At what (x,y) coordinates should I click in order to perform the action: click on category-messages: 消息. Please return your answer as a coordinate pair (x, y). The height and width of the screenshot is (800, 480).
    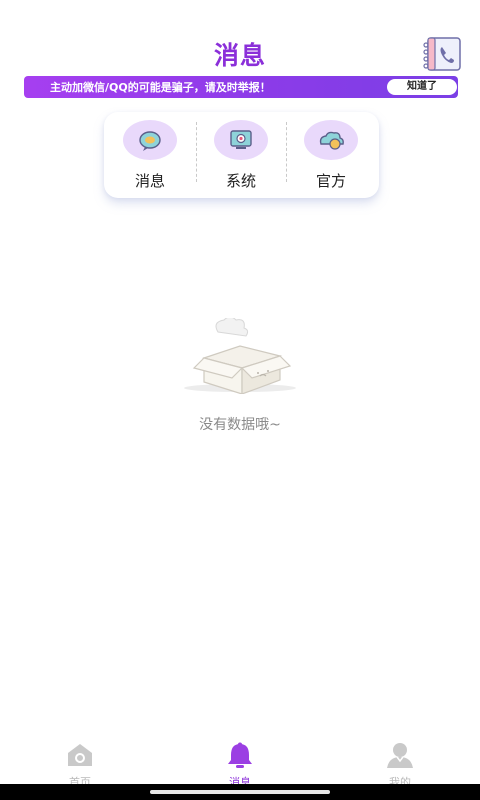
    Looking at the image, I should click on (150, 156).